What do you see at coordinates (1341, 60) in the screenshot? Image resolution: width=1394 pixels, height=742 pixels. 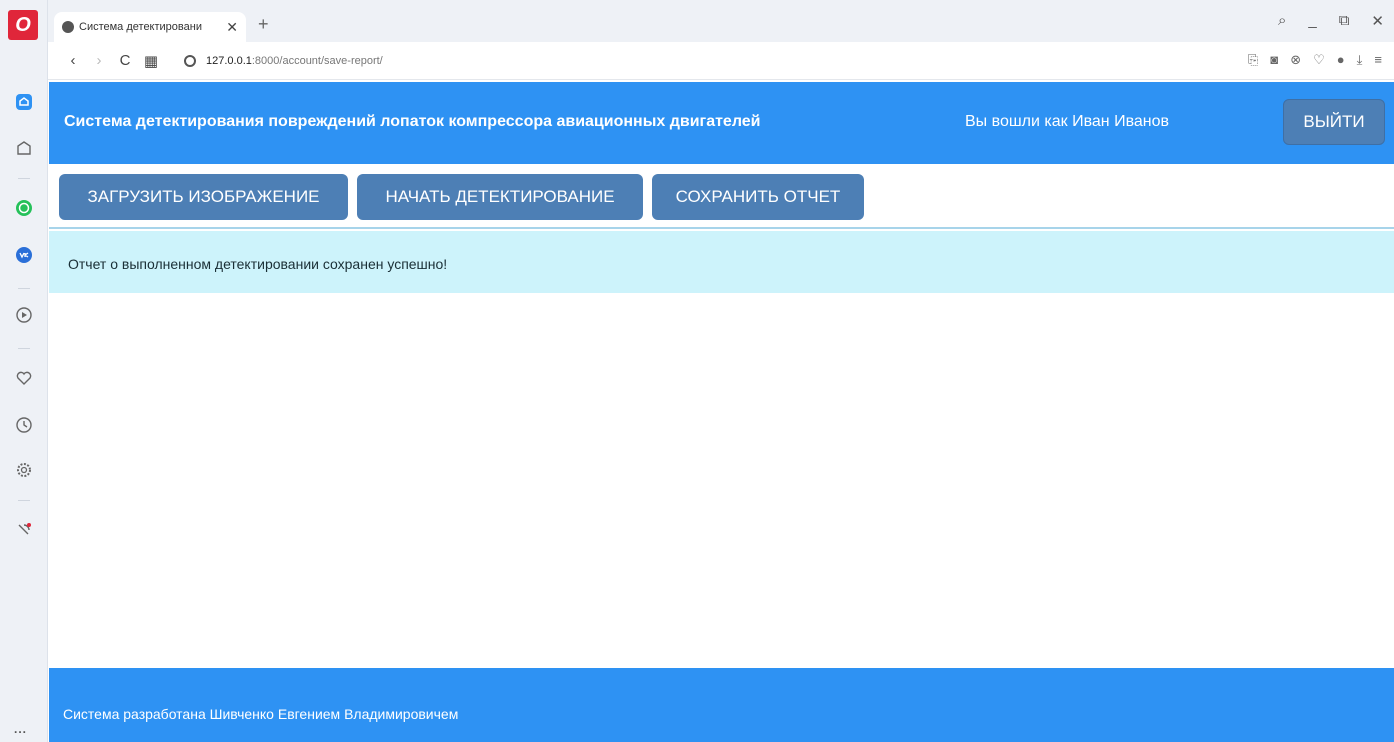 I see `profile-icon: ●` at bounding box center [1341, 60].